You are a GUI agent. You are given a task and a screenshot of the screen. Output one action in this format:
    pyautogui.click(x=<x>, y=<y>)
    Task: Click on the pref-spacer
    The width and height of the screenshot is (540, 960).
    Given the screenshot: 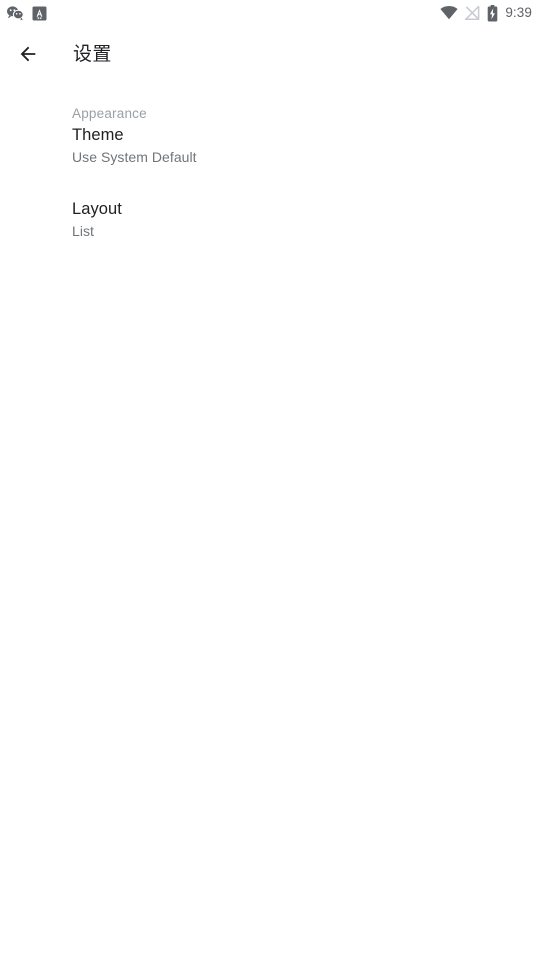 What is the action you would take?
    pyautogui.click(x=270, y=182)
    